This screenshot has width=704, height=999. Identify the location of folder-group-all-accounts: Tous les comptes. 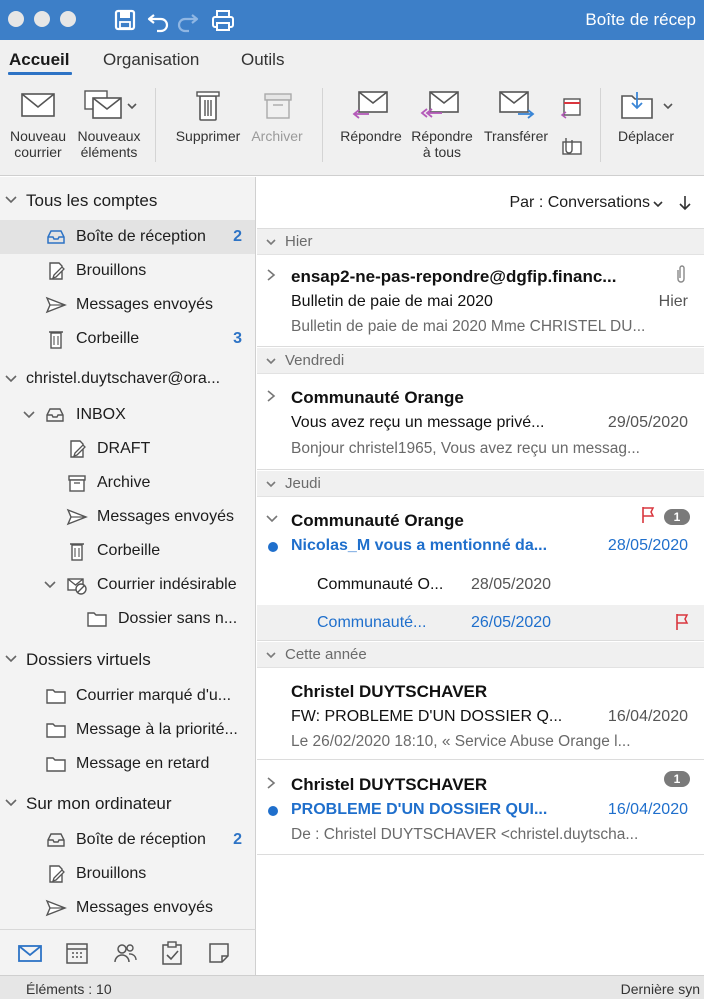
(127, 200).